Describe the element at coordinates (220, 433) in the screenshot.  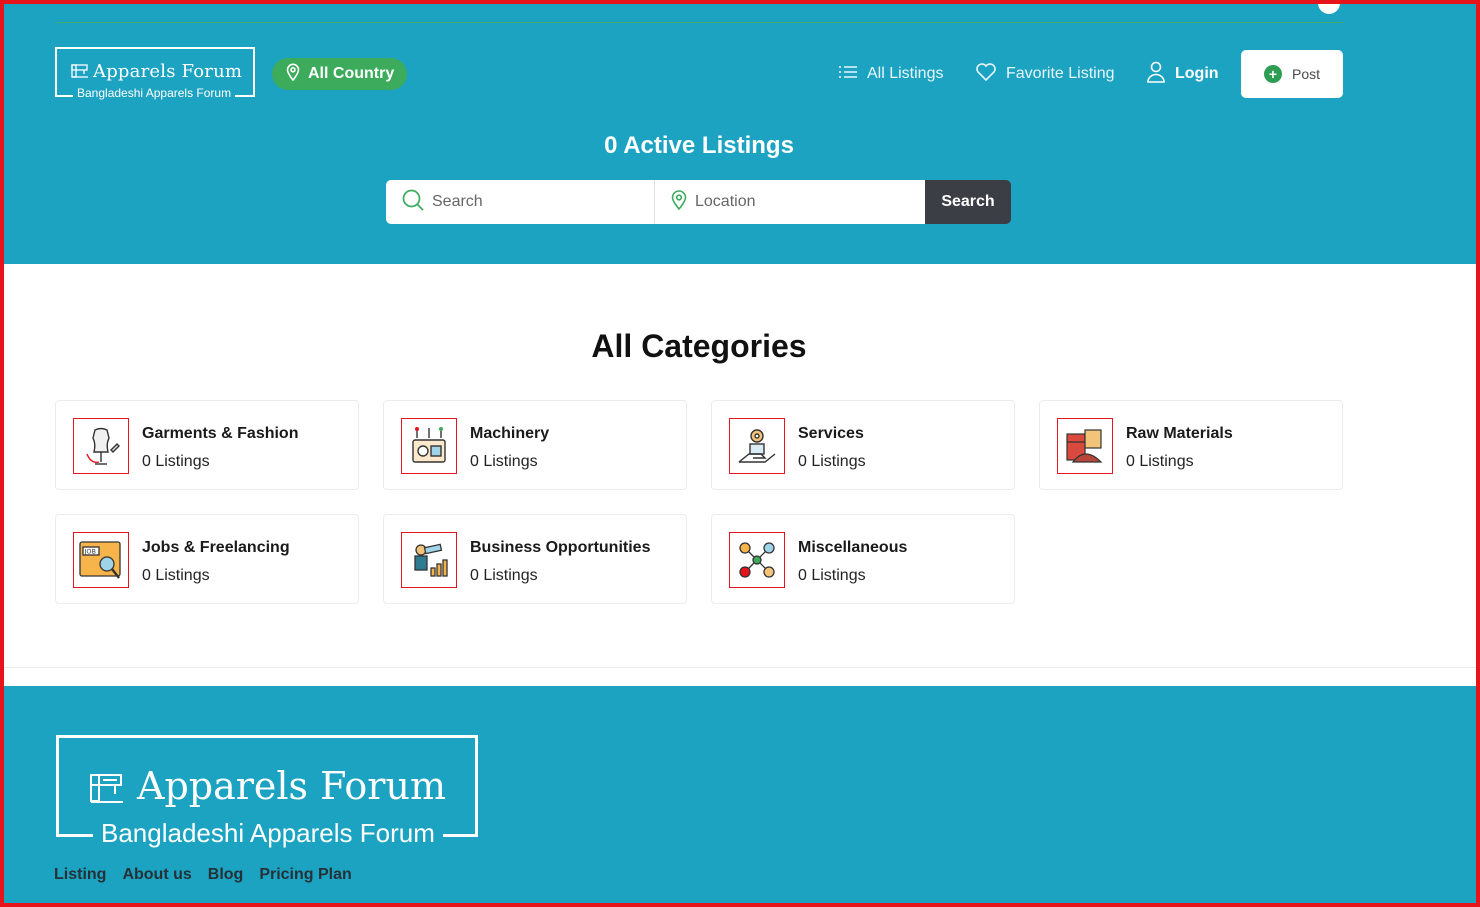
I see `category-name: Garments & Fashion` at that location.